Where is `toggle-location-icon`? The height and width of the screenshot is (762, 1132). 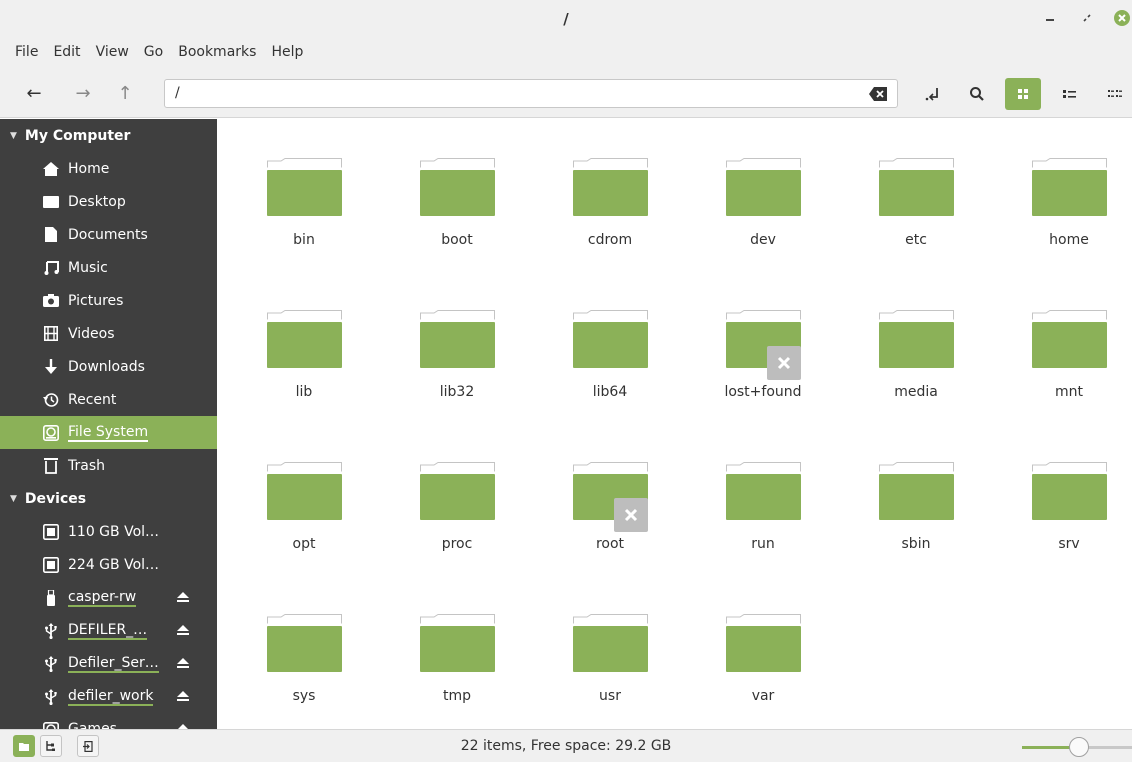
toggle-location-icon is located at coordinates (931, 94).